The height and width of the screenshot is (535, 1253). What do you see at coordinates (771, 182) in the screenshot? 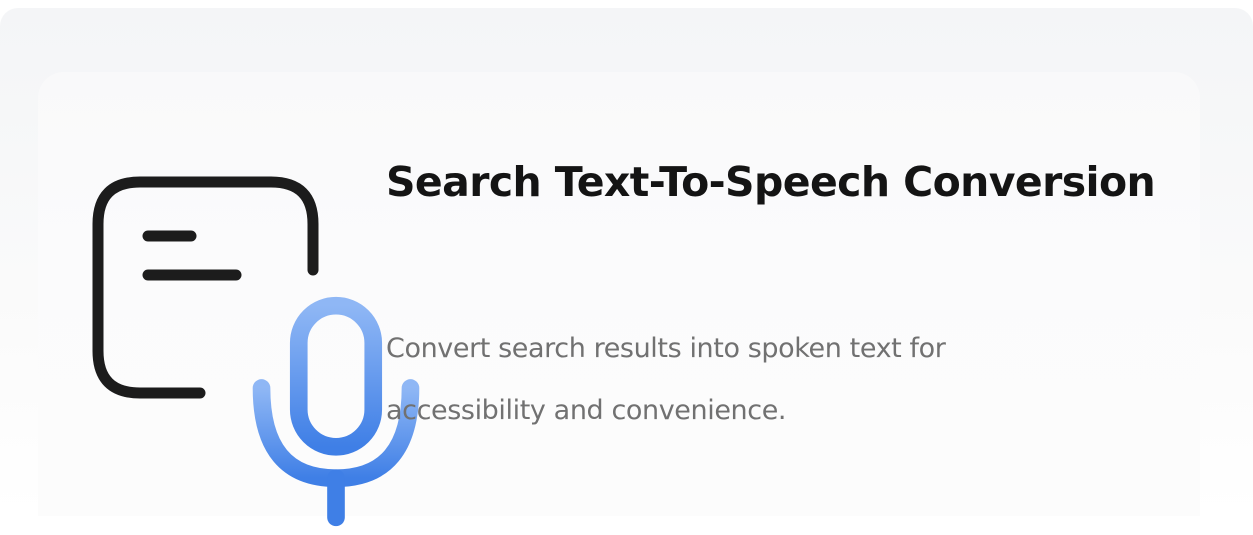
I see `feature-title: Search Text-To-Speech Conversion` at bounding box center [771, 182].